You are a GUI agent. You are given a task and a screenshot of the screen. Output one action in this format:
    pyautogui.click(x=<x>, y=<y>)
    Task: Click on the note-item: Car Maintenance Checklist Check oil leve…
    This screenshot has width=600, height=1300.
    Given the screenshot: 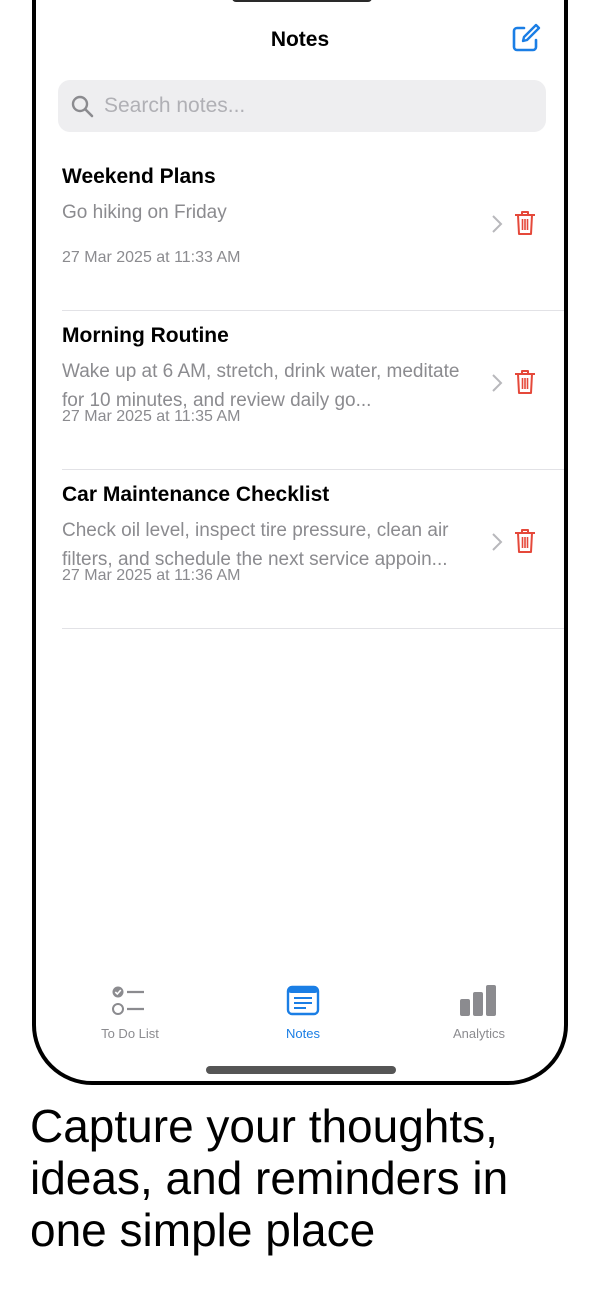 What is the action you would take?
    pyautogui.click(x=313, y=549)
    